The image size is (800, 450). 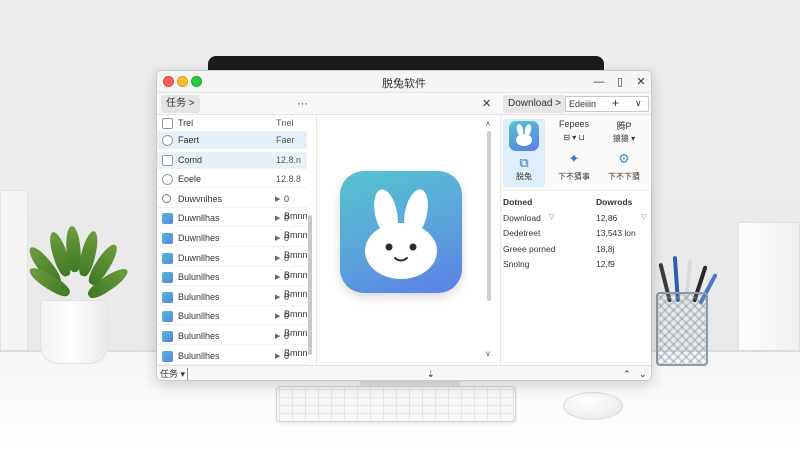 What do you see at coordinates (599, 82) in the screenshot?
I see `minimize-button: —` at bounding box center [599, 82].